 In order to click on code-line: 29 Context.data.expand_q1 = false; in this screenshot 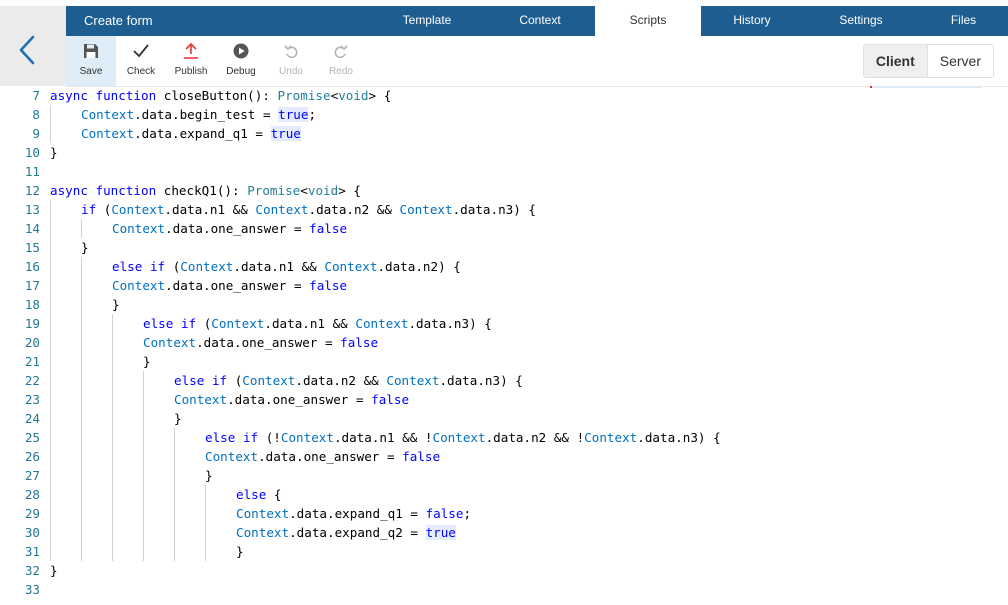, I will do `click(504, 513)`.